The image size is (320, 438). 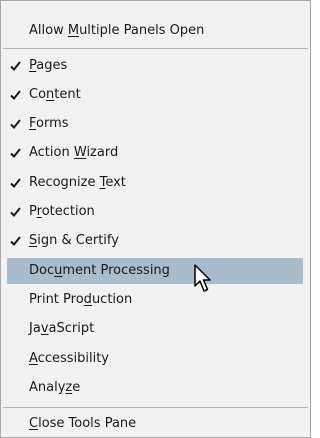 What do you see at coordinates (155, 183) in the screenshot?
I see `menu-item-recognize-text: Recognize Text` at bounding box center [155, 183].